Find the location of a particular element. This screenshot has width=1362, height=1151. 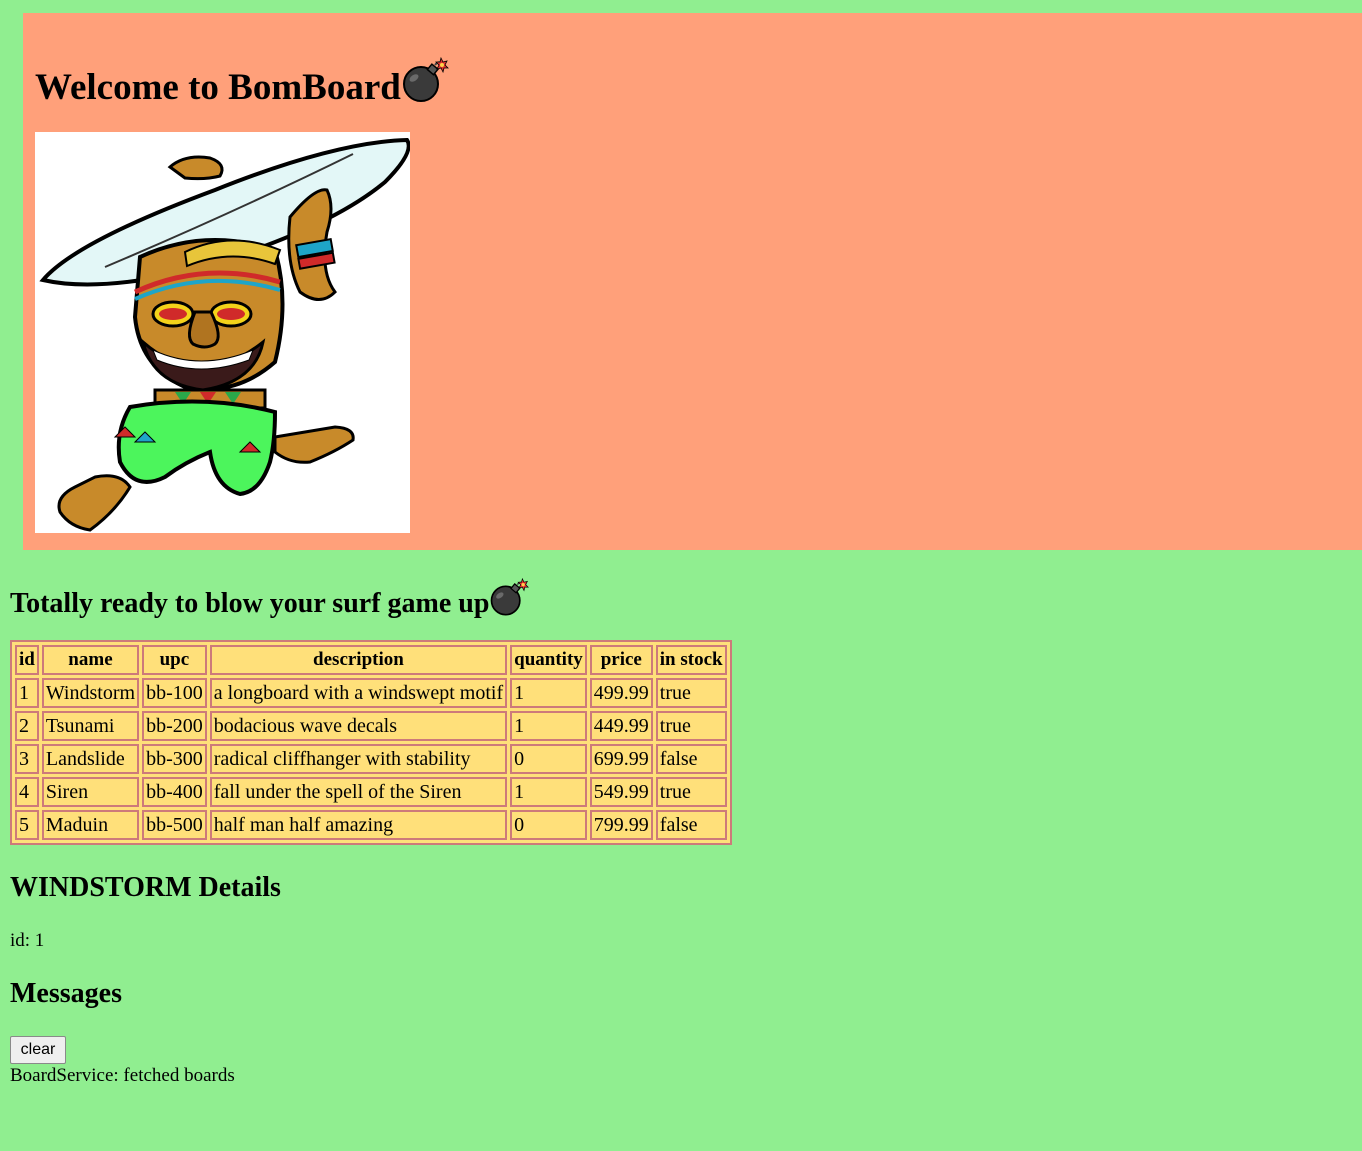

cell-id: 2 is located at coordinates (27, 726).